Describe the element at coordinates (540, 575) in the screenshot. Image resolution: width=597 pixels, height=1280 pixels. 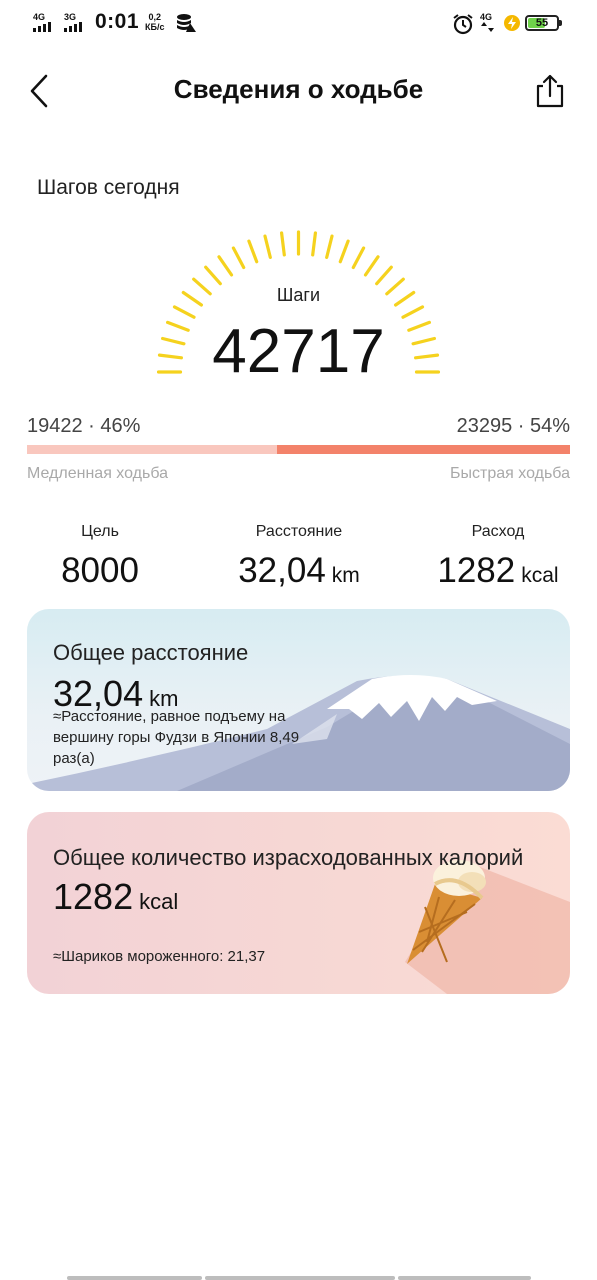
I see `burn-unit: kcal` at that location.